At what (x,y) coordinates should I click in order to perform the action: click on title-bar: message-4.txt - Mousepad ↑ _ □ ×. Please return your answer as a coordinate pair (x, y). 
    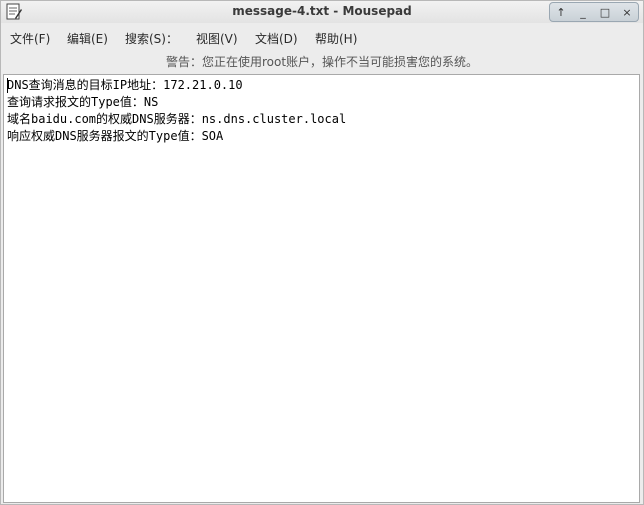
    Looking at the image, I should click on (322, 12).